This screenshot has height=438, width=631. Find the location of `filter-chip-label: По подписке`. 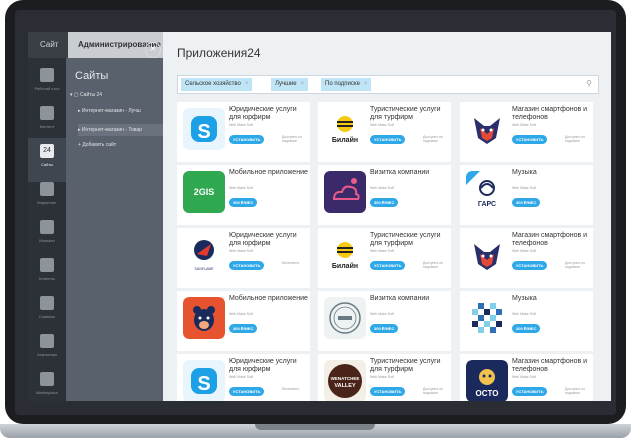

filter-chip-label: По подписке is located at coordinates (342, 84).